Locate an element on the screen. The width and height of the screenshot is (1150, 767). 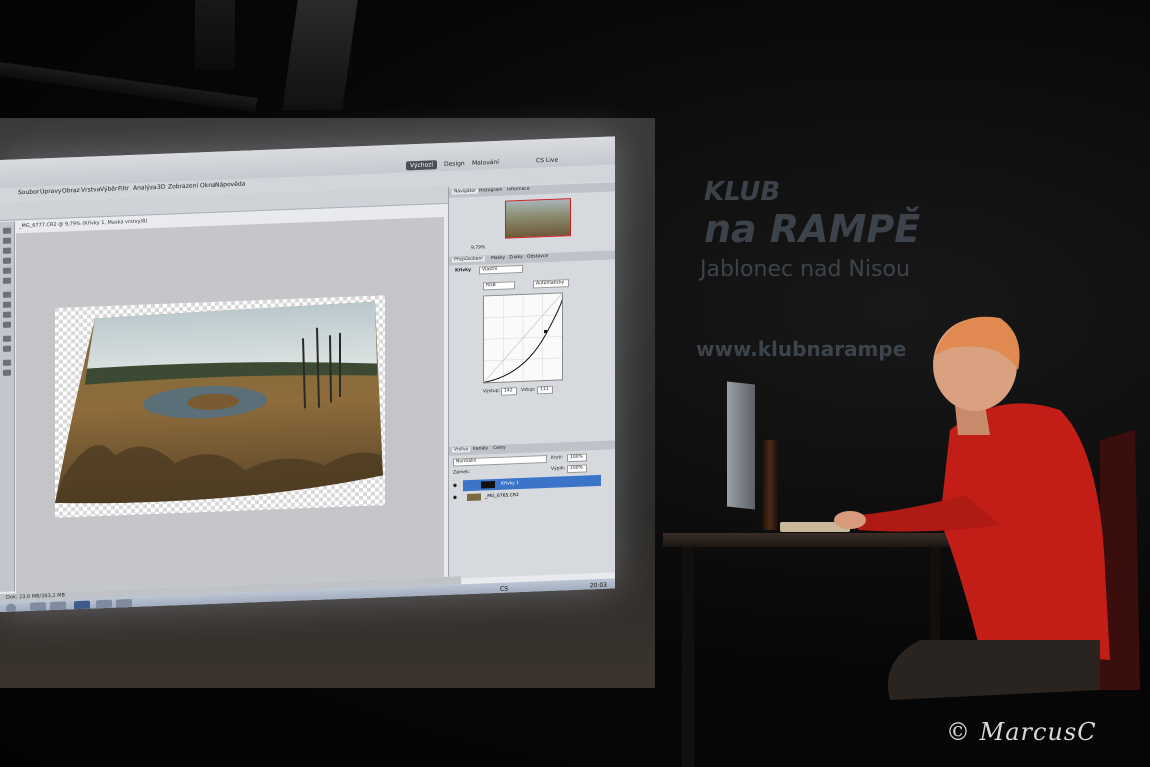
adjustments-panel-tabs: Přizpůsobení Masky Znaky Odstavce is located at coordinates (532, 258).